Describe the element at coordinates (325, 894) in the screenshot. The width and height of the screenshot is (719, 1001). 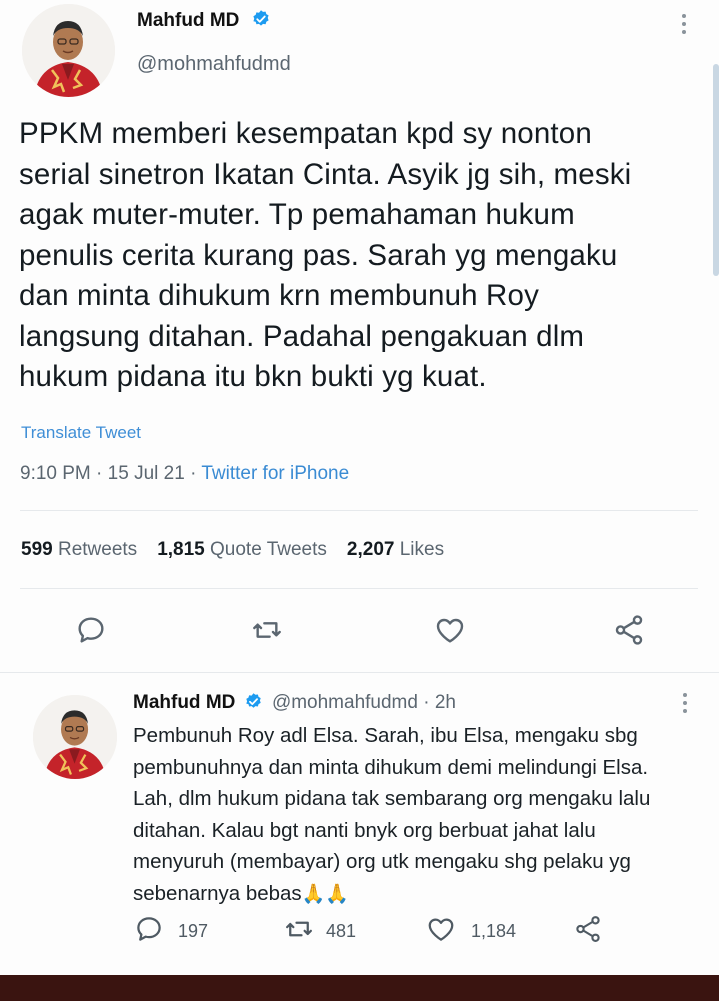
I see `folded-hands-emoji: 🙏🙏` at that location.